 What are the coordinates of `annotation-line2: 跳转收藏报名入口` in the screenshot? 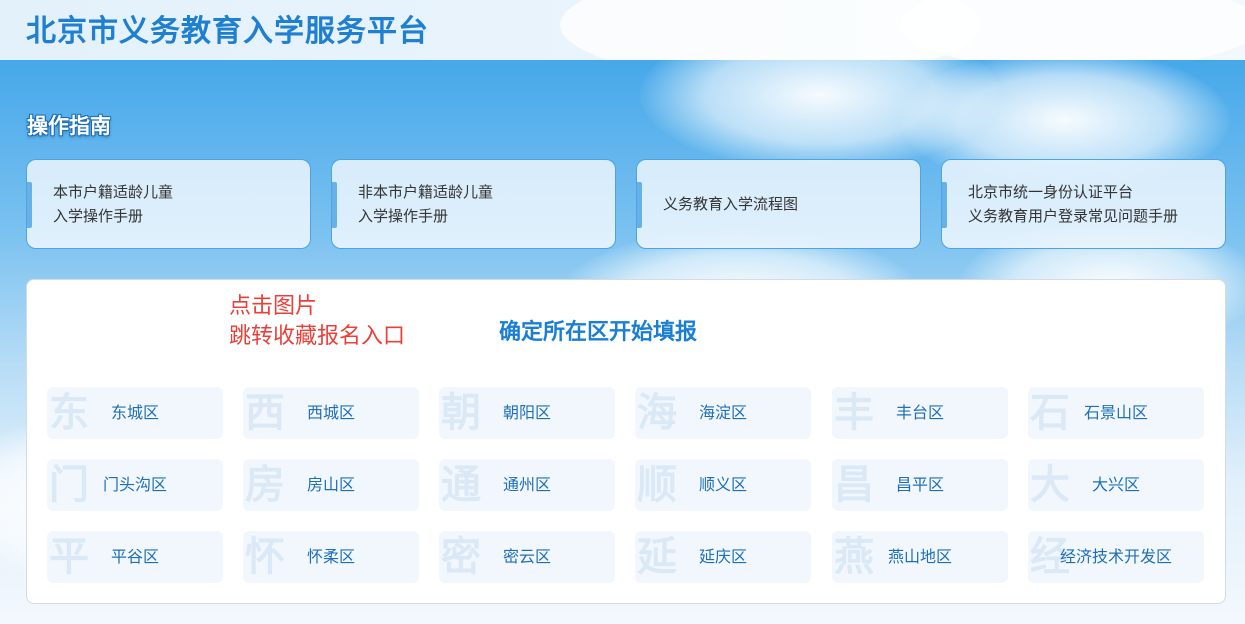 It's located at (317, 336).